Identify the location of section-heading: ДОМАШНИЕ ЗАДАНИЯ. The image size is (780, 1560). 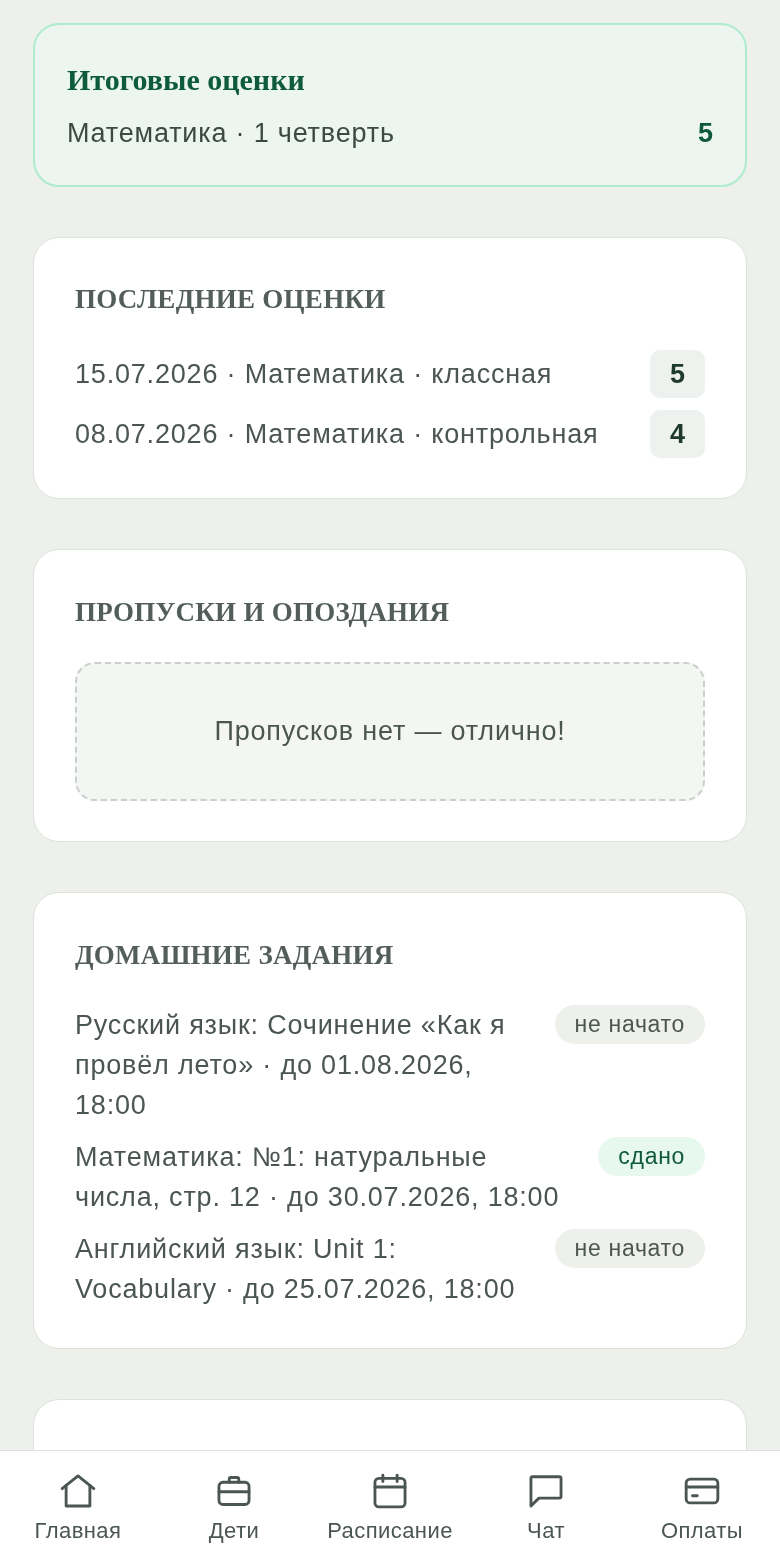
(235, 955).